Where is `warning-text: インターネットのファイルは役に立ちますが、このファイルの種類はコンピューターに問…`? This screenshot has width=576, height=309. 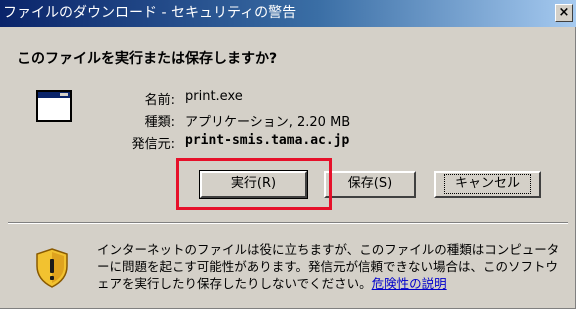
warning-text: インターネットのファイルは役に立ちますが、このファイルの種類はコンピューターに問… is located at coordinates (328, 266).